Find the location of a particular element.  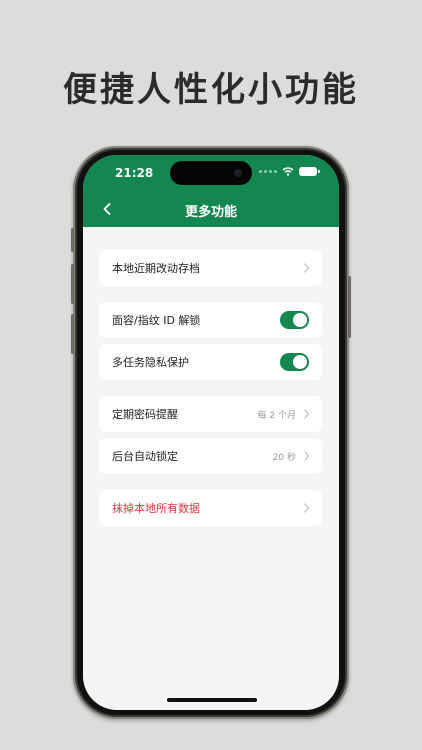

local-changes-archive-row: 本地近期改动存档 is located at coordinates (210, 268).